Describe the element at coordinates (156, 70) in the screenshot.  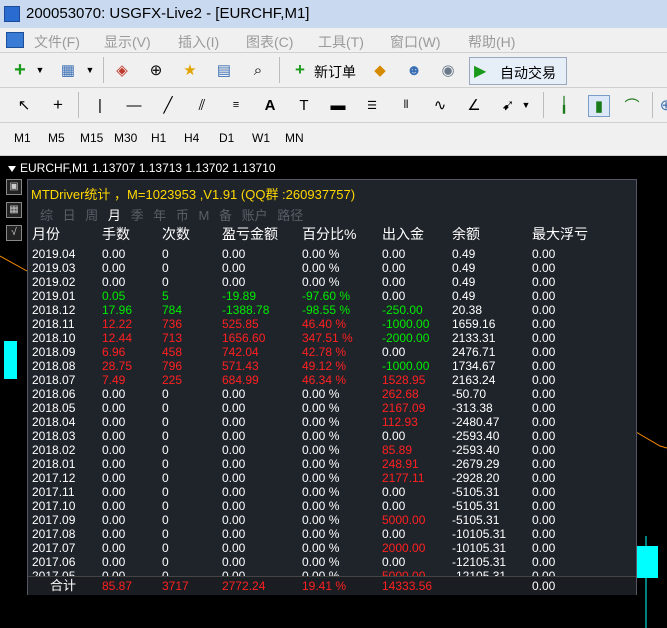
I see `crosshair-icon: ⊕` at that location.